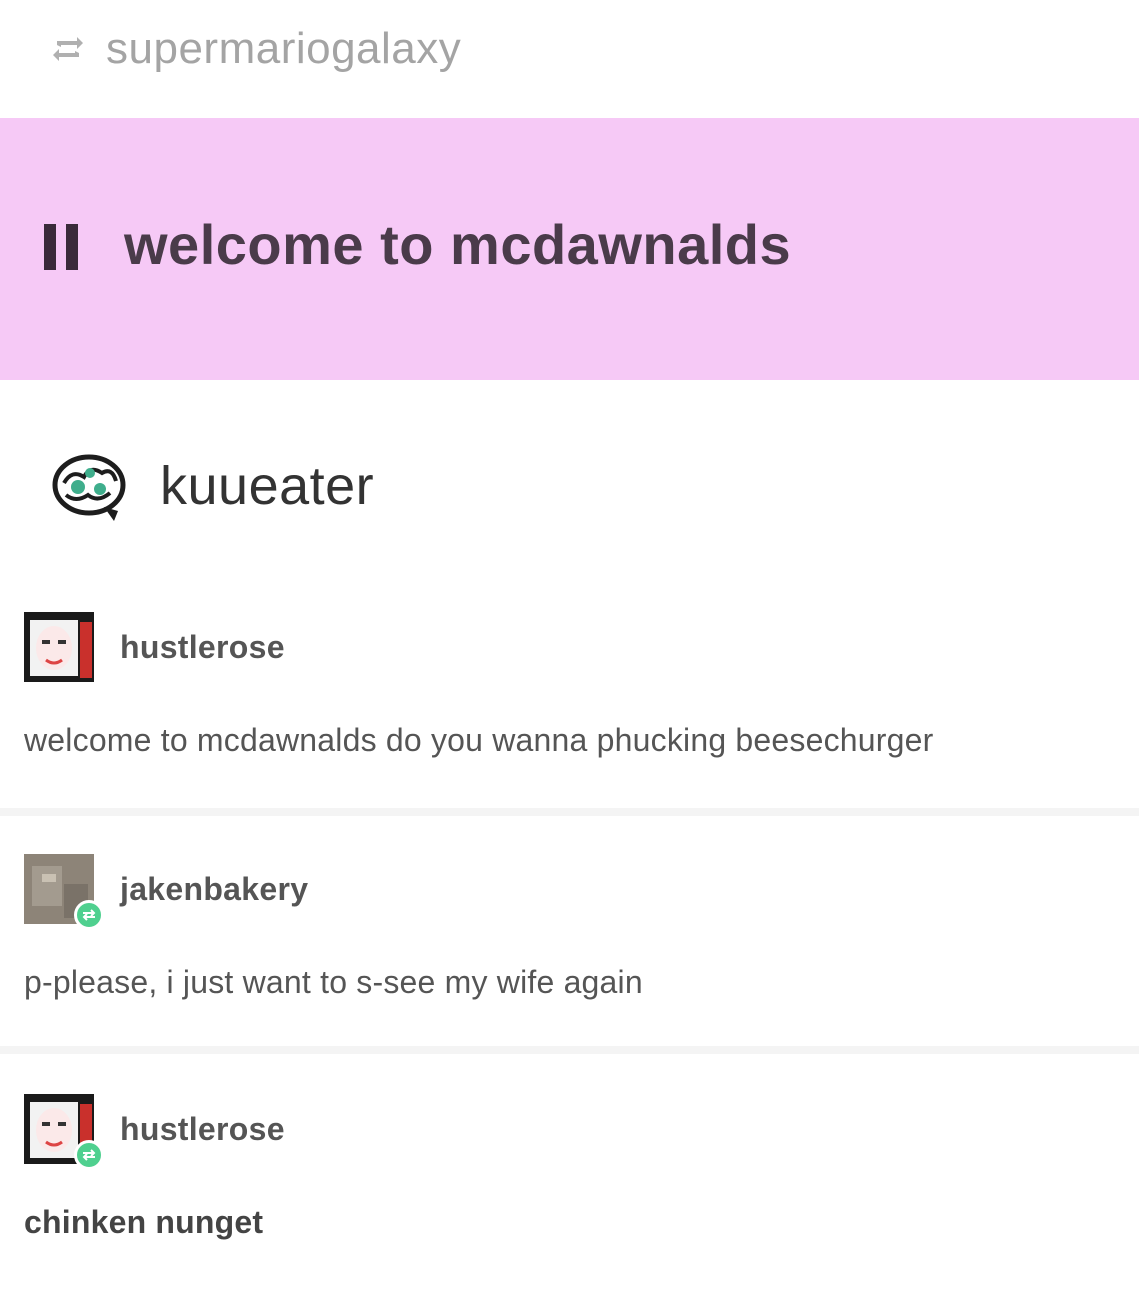  What do you see at coordinates (283, 49) in the screenshot?
I see `reblog-username: supermariogalaxy` at bounding box center [283, 49].